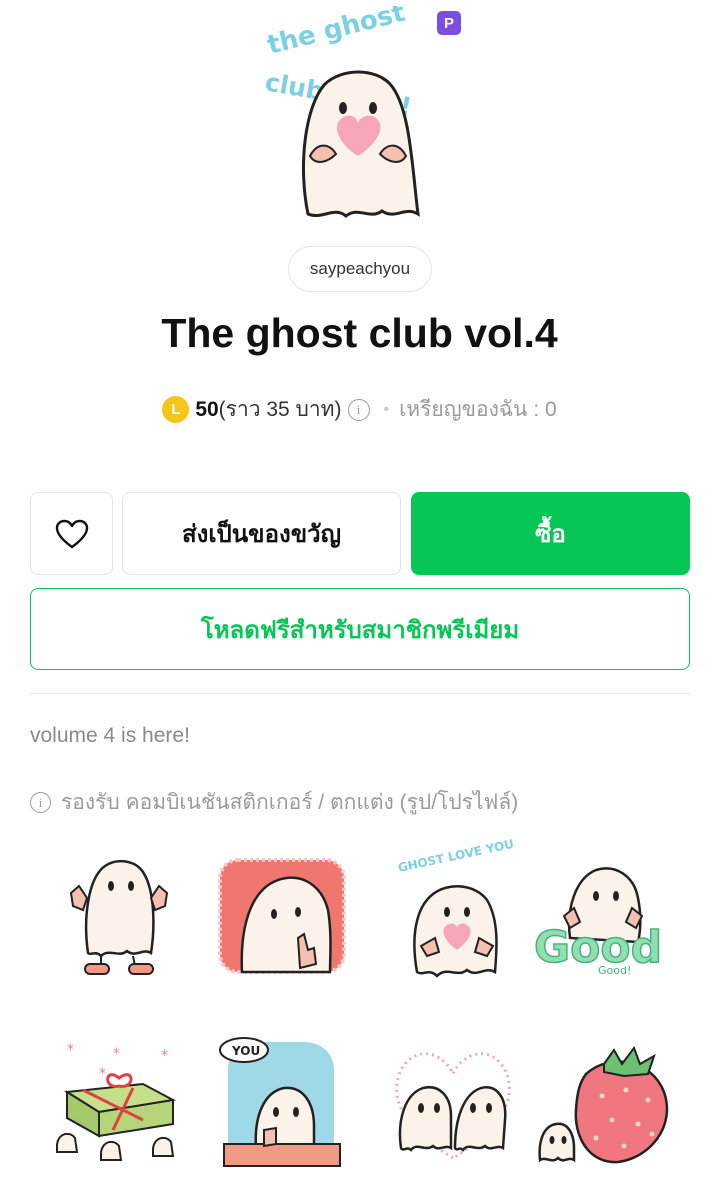  What do you see at coordinates (280, 409) in the screenshot?
I see `price-approx: (ราว 35 บาท)` at bounding box center [280, 409].